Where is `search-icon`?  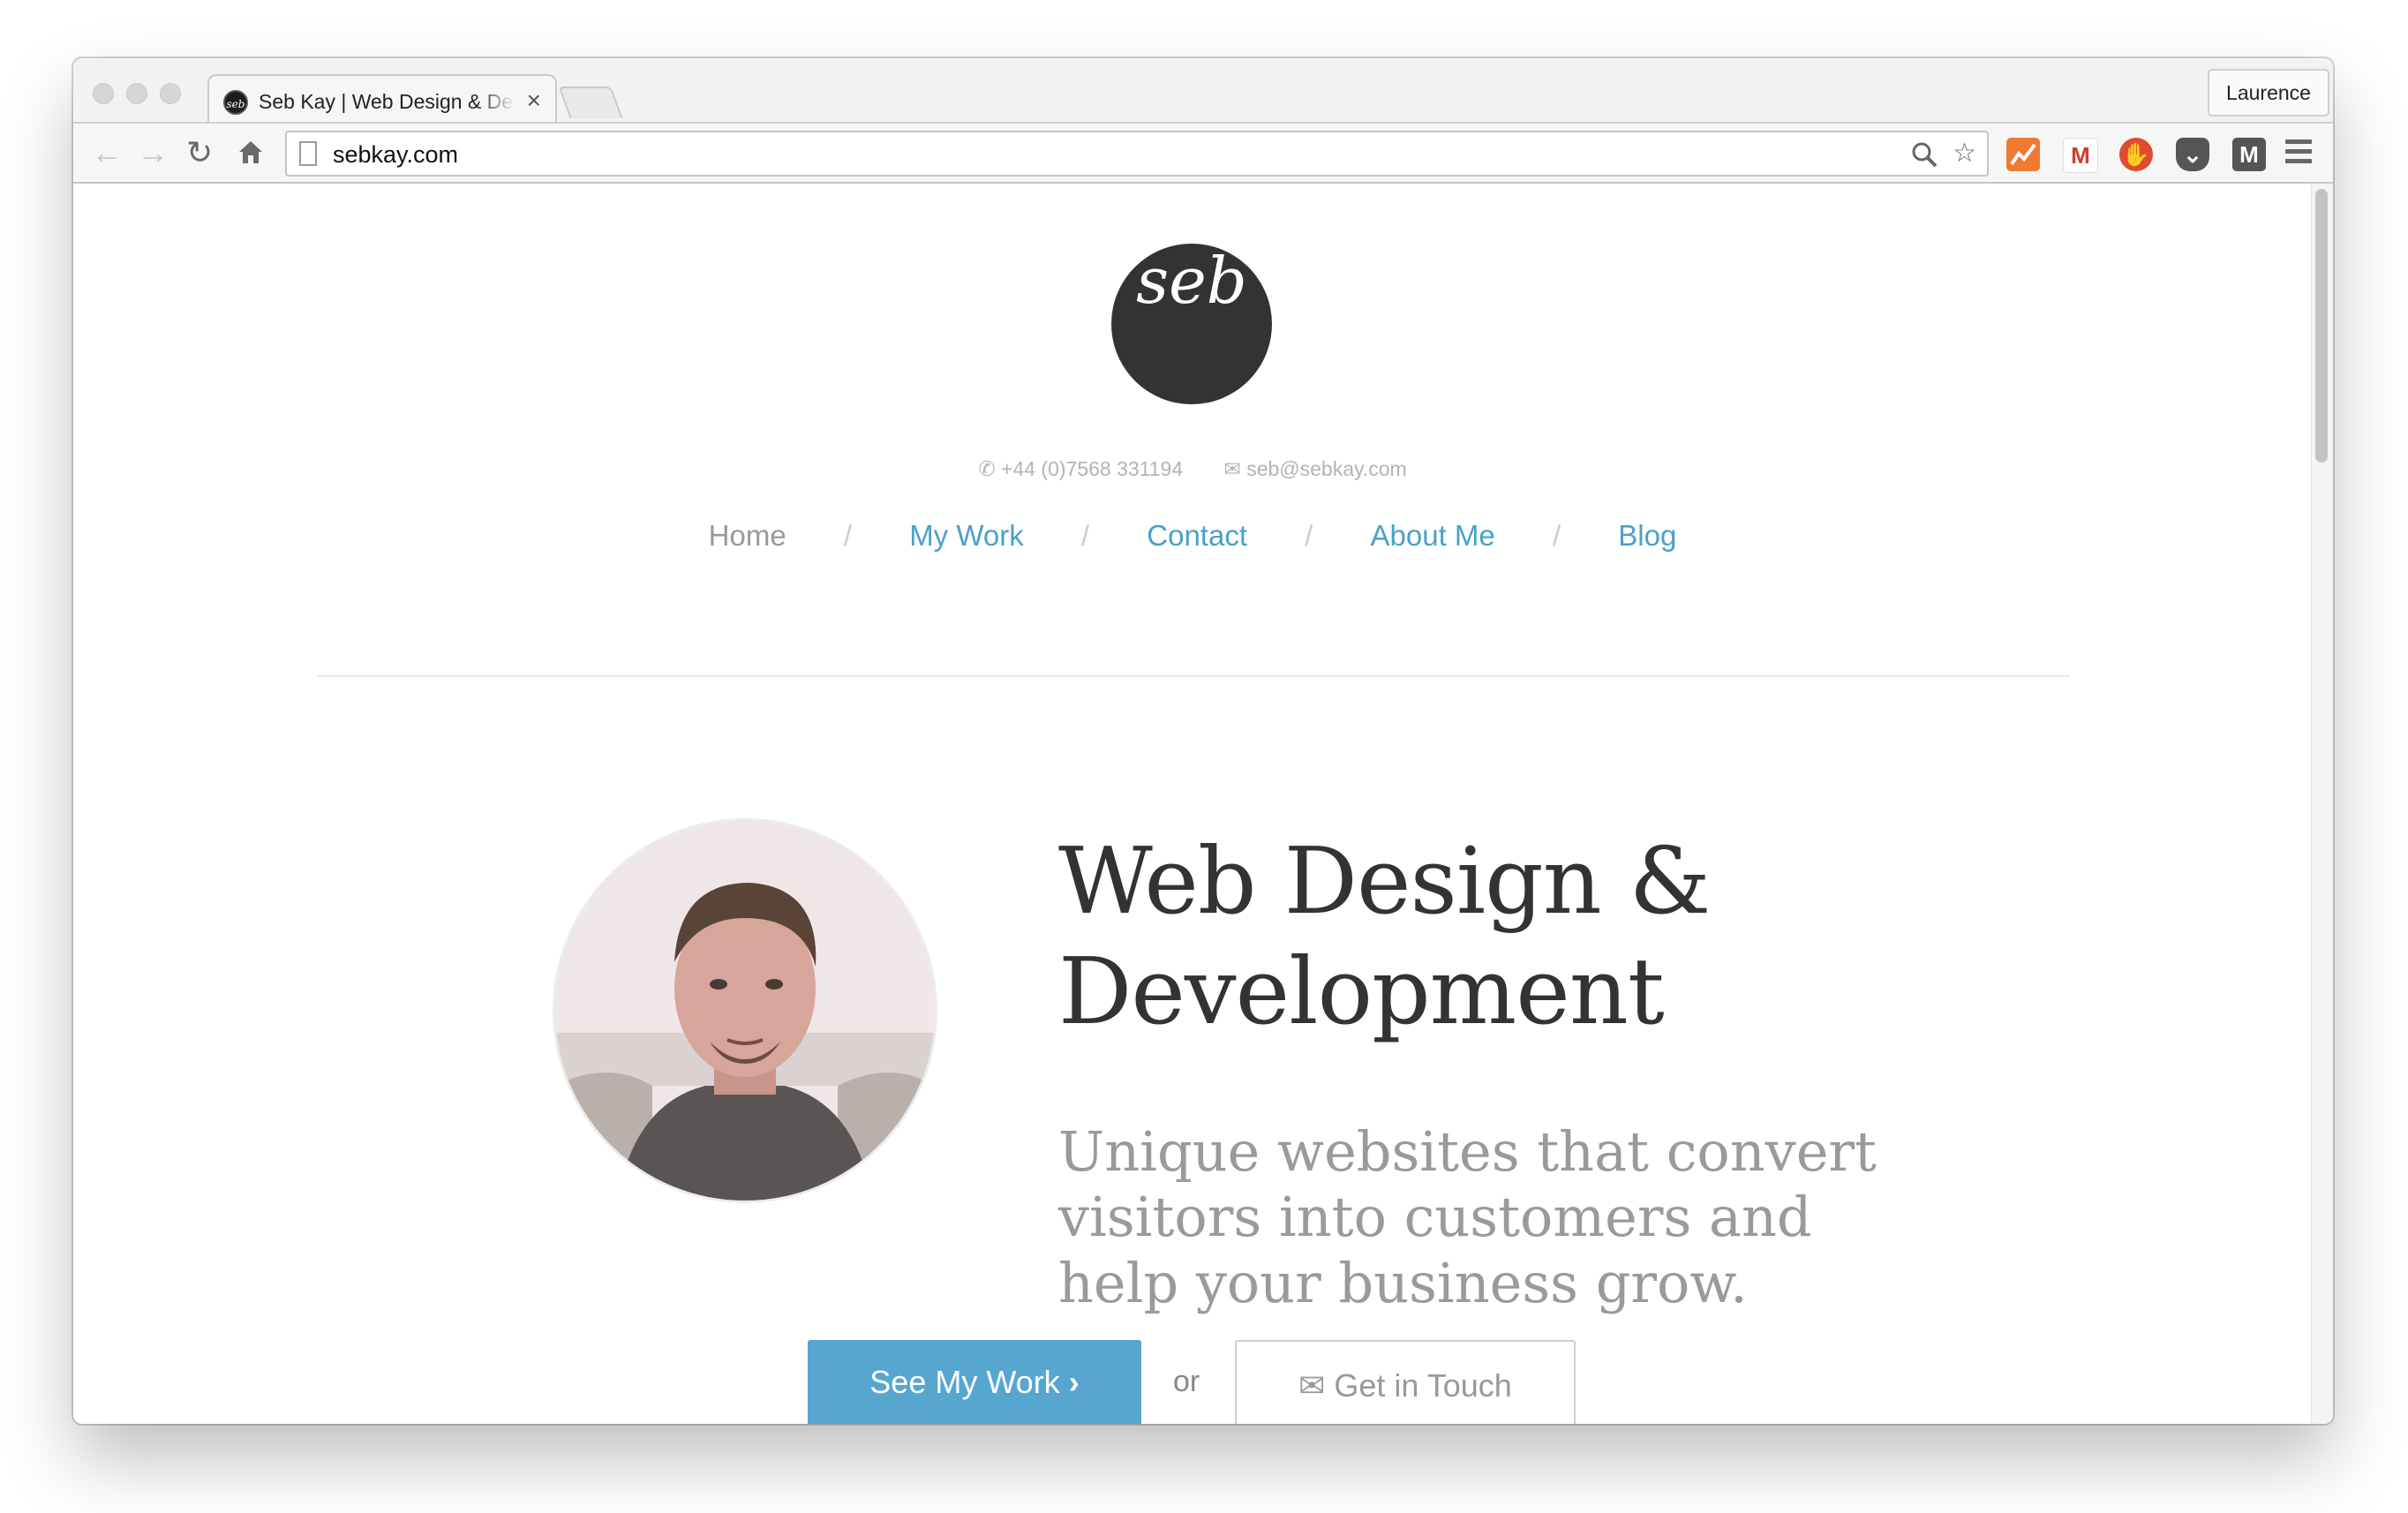
search-icon is located at coordinates (1924, 158).